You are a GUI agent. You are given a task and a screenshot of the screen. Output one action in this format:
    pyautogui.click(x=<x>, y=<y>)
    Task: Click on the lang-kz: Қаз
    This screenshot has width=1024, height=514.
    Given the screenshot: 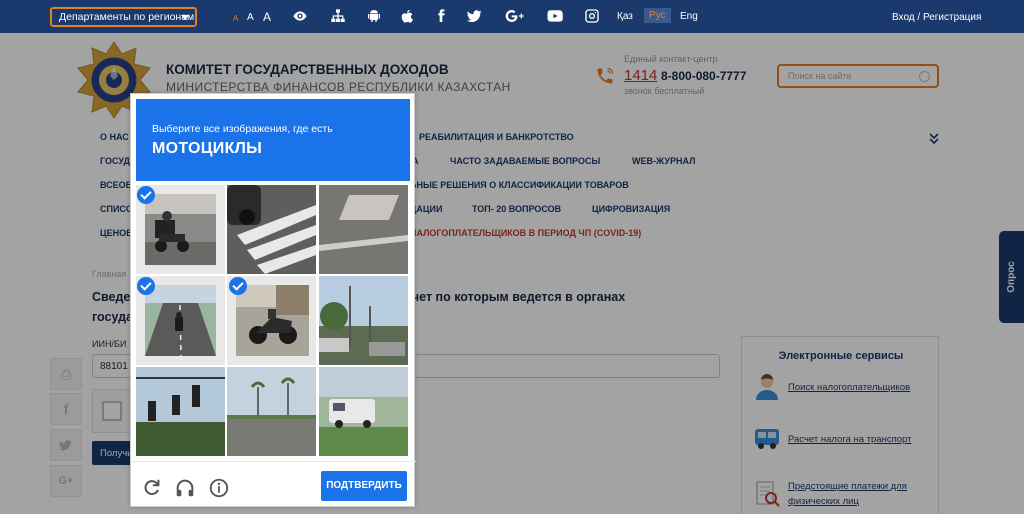 What is the action you would take?
    pyautogui.click(x=625, y=16)
    